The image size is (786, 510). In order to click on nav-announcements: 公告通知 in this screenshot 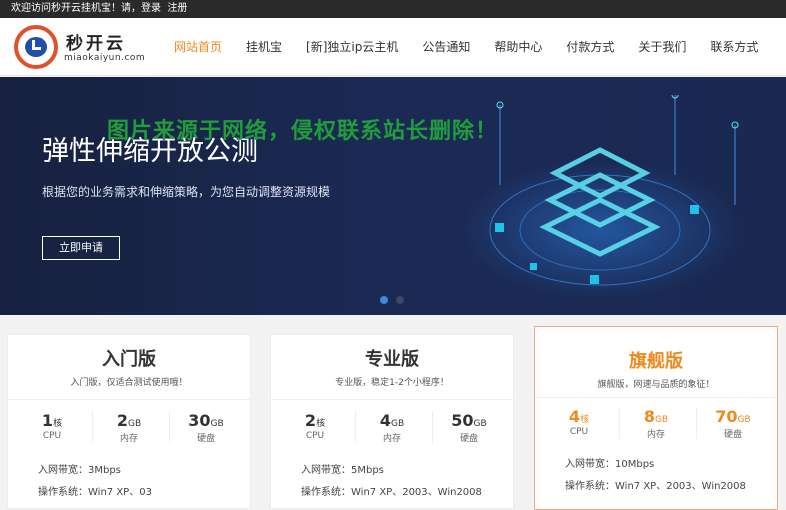, I will do `click(446, 47)`.